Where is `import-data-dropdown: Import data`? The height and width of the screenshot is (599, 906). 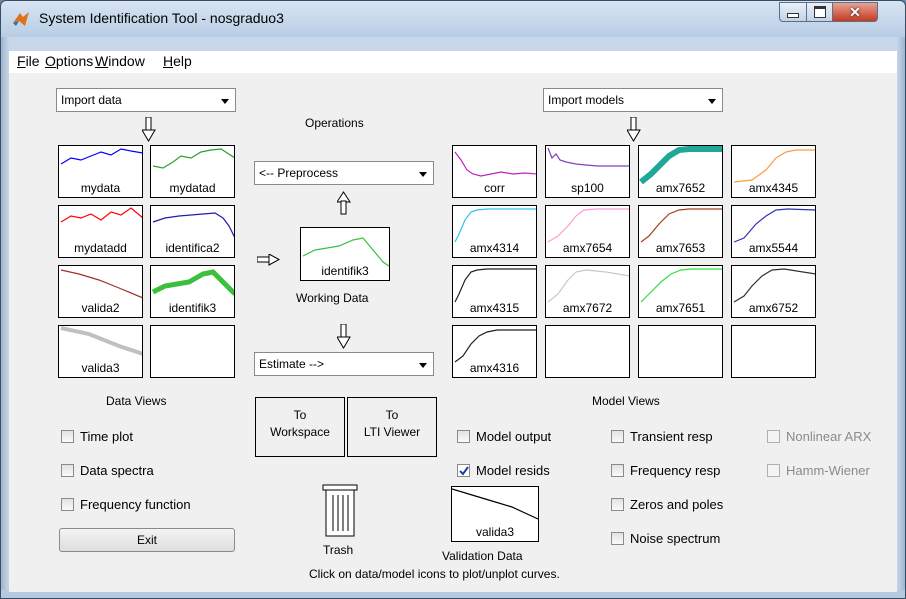
import-data-dropdown: Import data is located at coordinates (146, 100).